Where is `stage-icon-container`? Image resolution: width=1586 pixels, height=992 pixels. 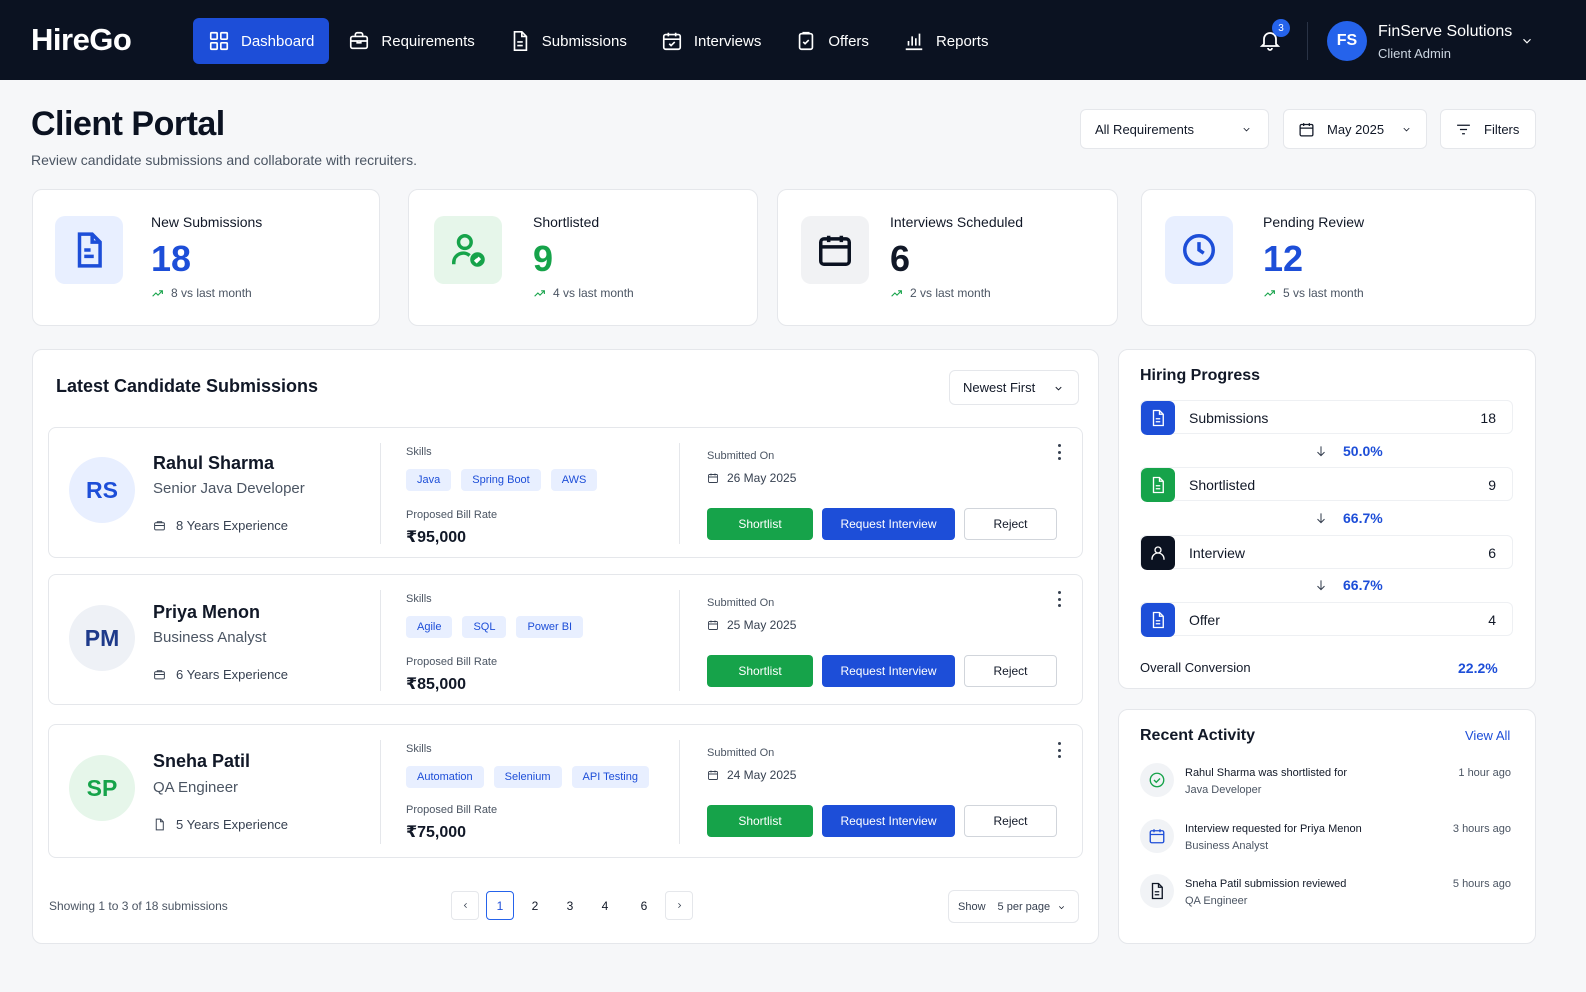
stage-icon-container is located at coordinates (1158, 620).